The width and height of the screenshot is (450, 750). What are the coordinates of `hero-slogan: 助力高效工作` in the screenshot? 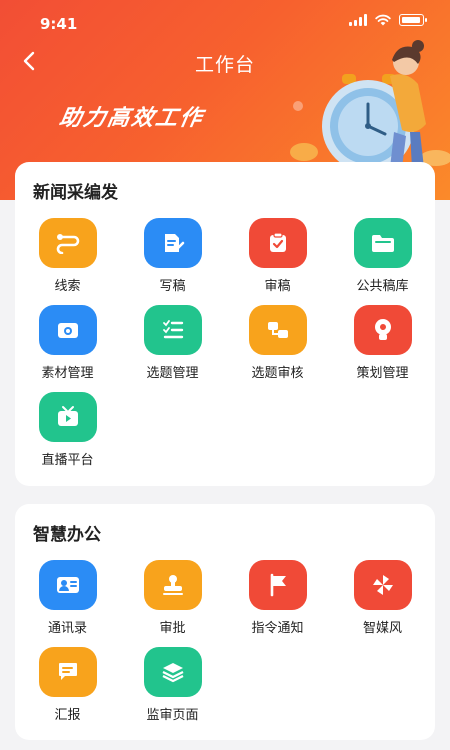 It's located at (131, 118).